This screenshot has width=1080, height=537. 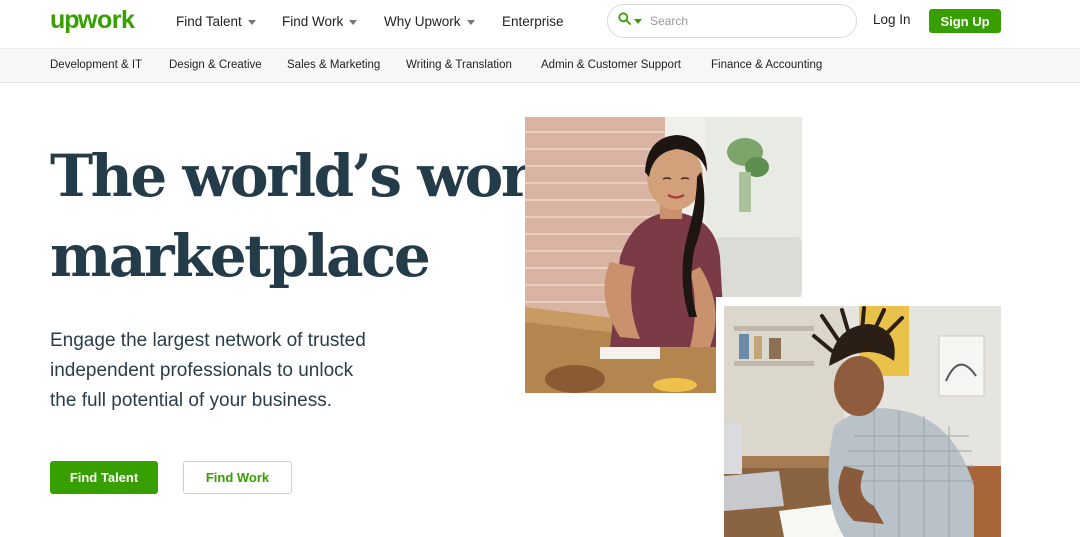 I want to click on nav-find-work-label: Find Work, so click(x=313, y=21).